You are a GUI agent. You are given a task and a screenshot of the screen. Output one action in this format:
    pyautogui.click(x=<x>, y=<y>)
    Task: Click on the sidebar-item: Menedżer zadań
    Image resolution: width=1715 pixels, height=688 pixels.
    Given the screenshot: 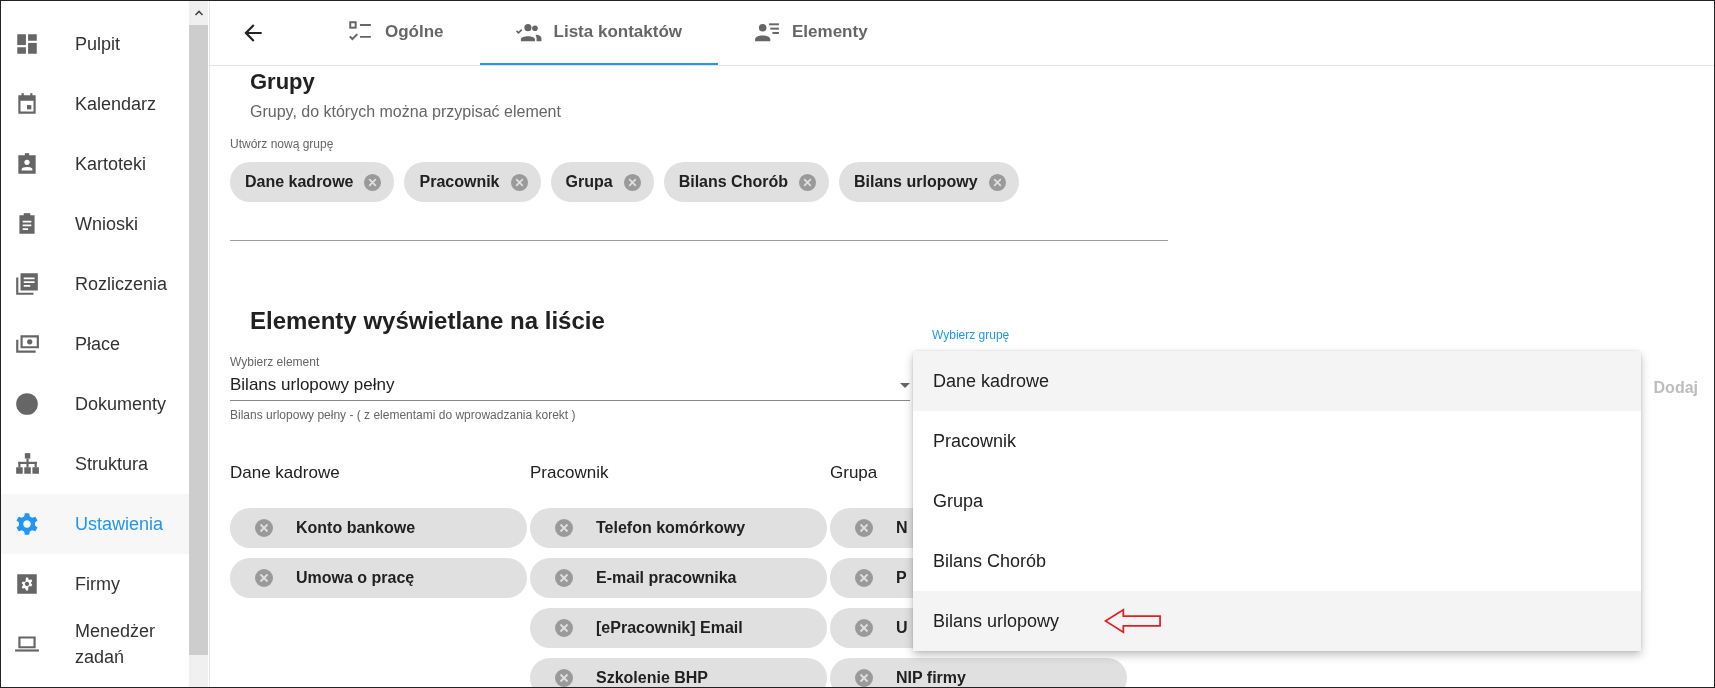 What is the action you would take?
    pyautogui.click(x=95, y=644)
    